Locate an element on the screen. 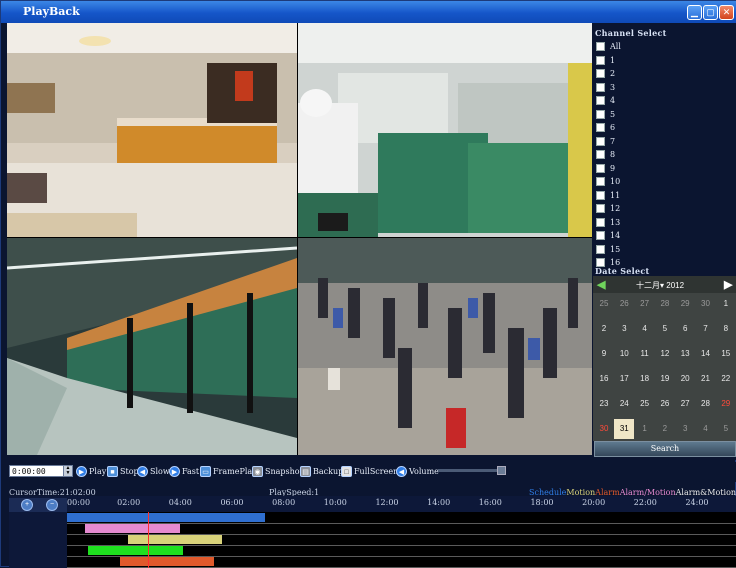  channel-item-all: All is located at coordinates (608, 46).